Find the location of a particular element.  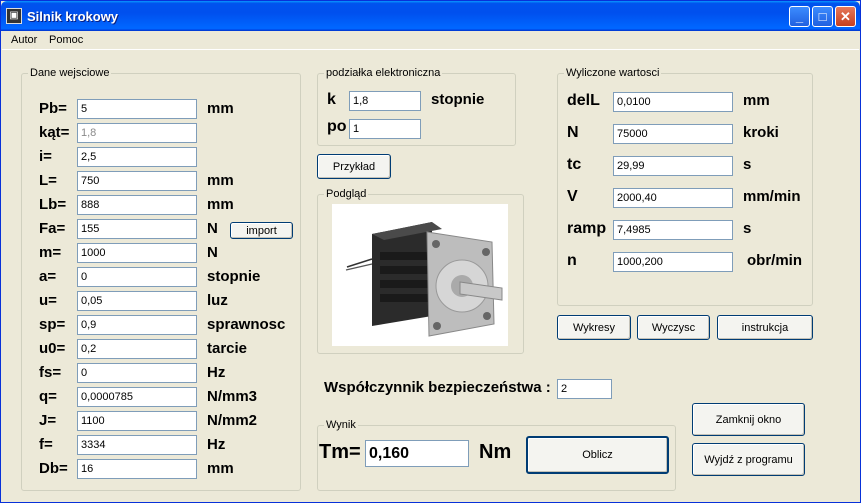

result-group-label: Wynik is located at coordinates (341, 425).